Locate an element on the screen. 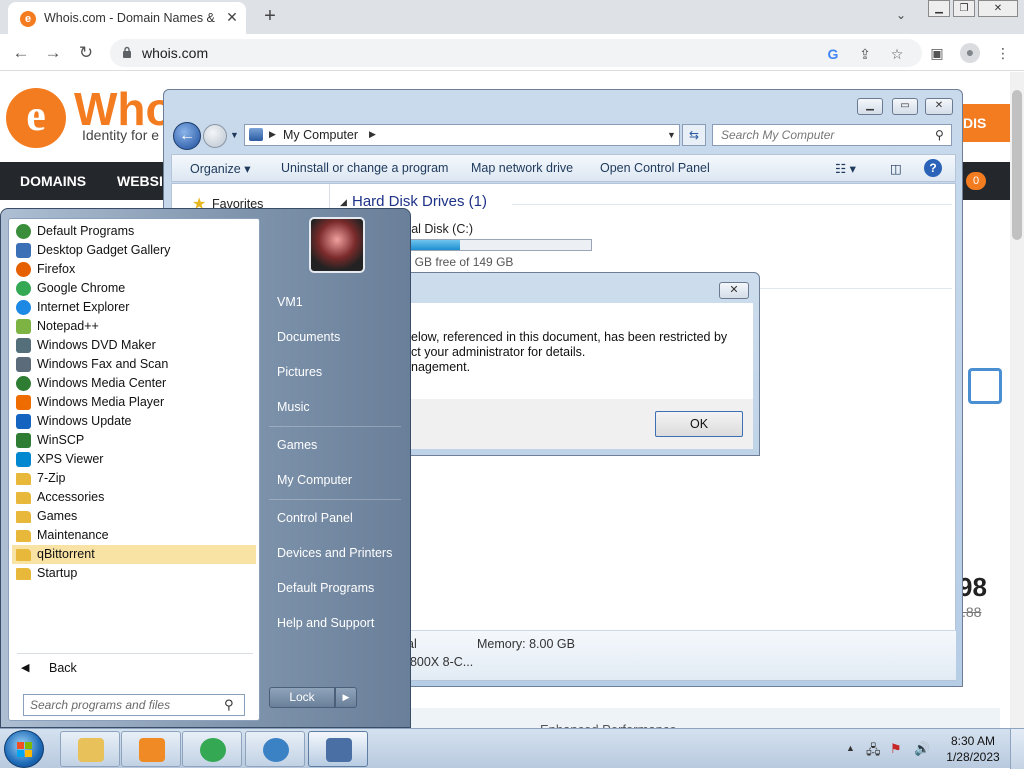 The image size is (1024, 772). program-label: 7-Zip is located at coordinates (51, 478).